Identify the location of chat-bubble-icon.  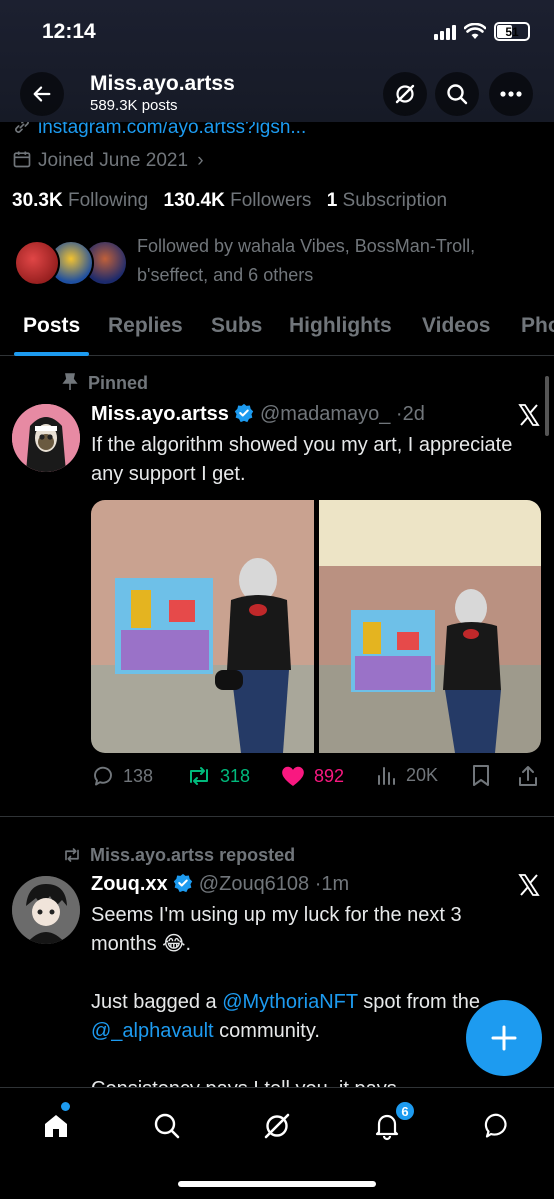
(495, 1125).